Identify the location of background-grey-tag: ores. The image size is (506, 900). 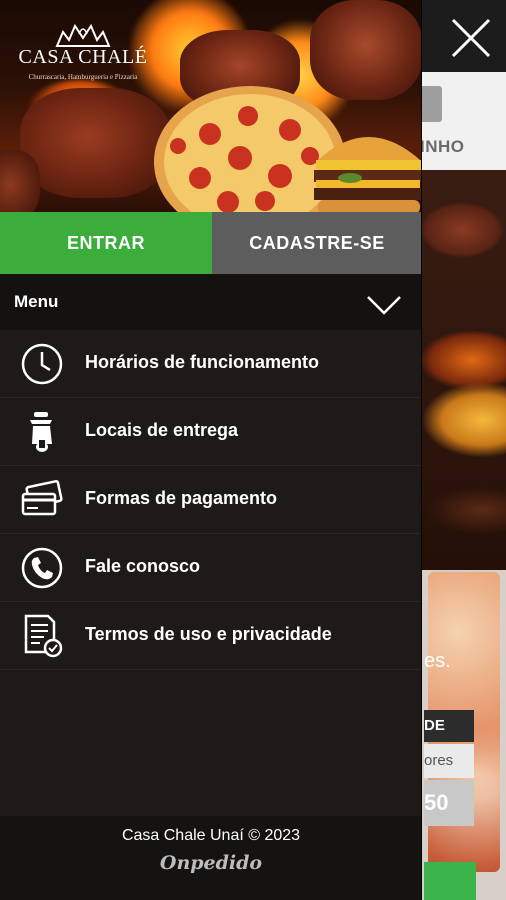
(449, 761).